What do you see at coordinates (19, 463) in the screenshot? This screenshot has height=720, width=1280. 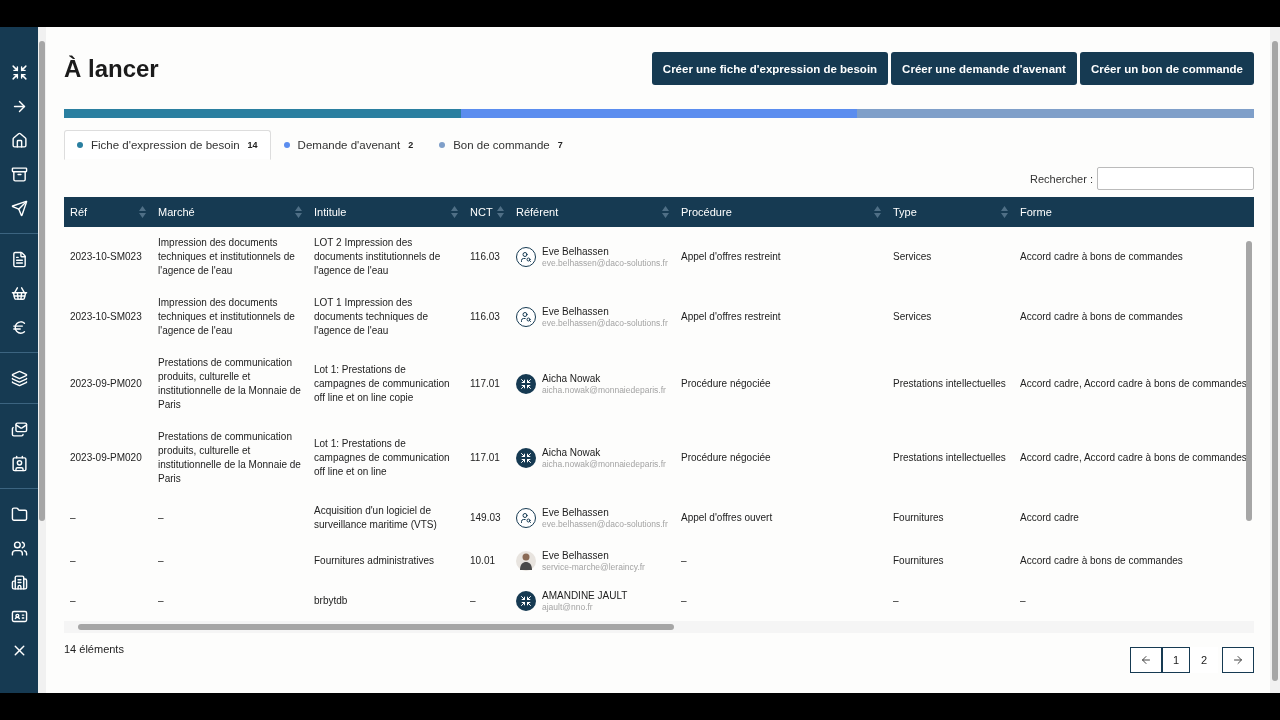 I see `contact-icon` at bounding box center [19, 463].